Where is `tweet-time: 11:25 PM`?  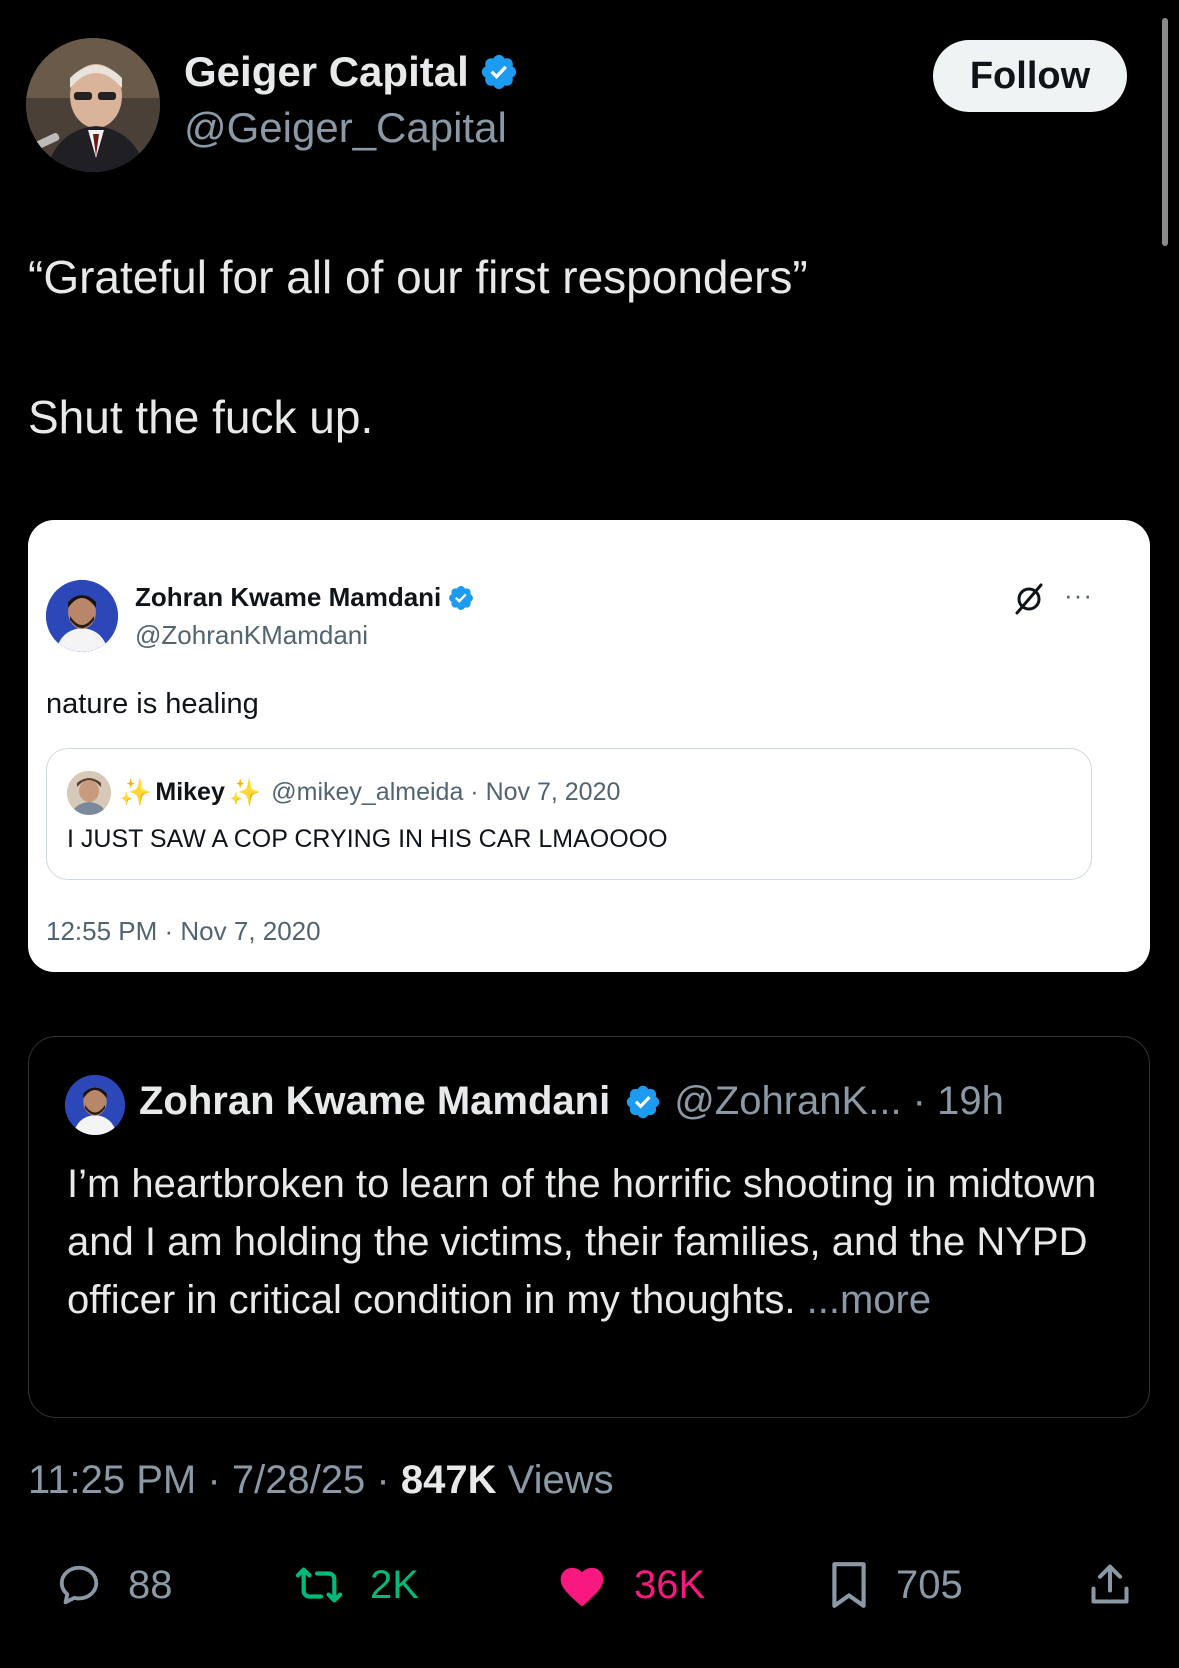 tweet-time: 11:25 PM is located at coordinates (112, 1480).